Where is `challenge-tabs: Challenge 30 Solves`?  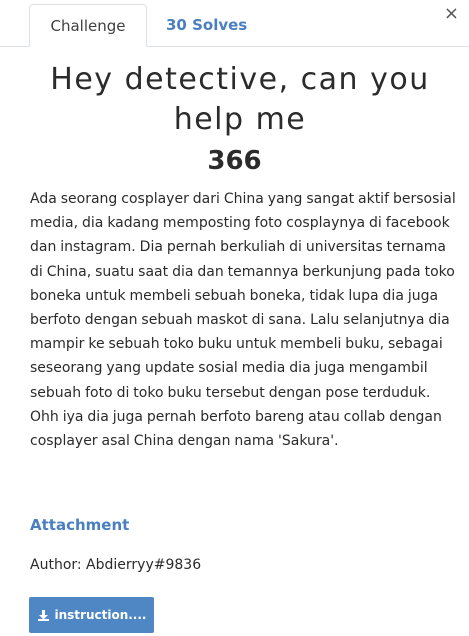
challenge-tabs: Challenge 30 Solves is located at coordinates (234, 25).